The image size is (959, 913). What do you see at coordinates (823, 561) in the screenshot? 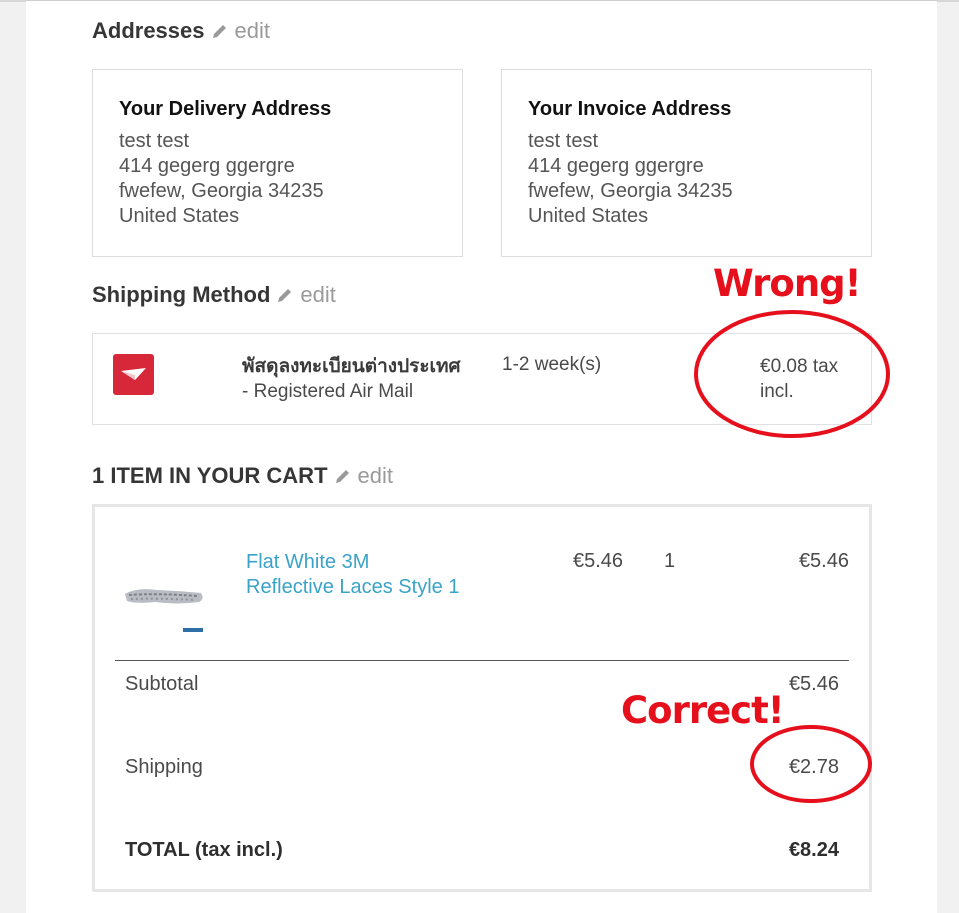
I see `product-total-price: €5.46` at bounding box center [823, 561].